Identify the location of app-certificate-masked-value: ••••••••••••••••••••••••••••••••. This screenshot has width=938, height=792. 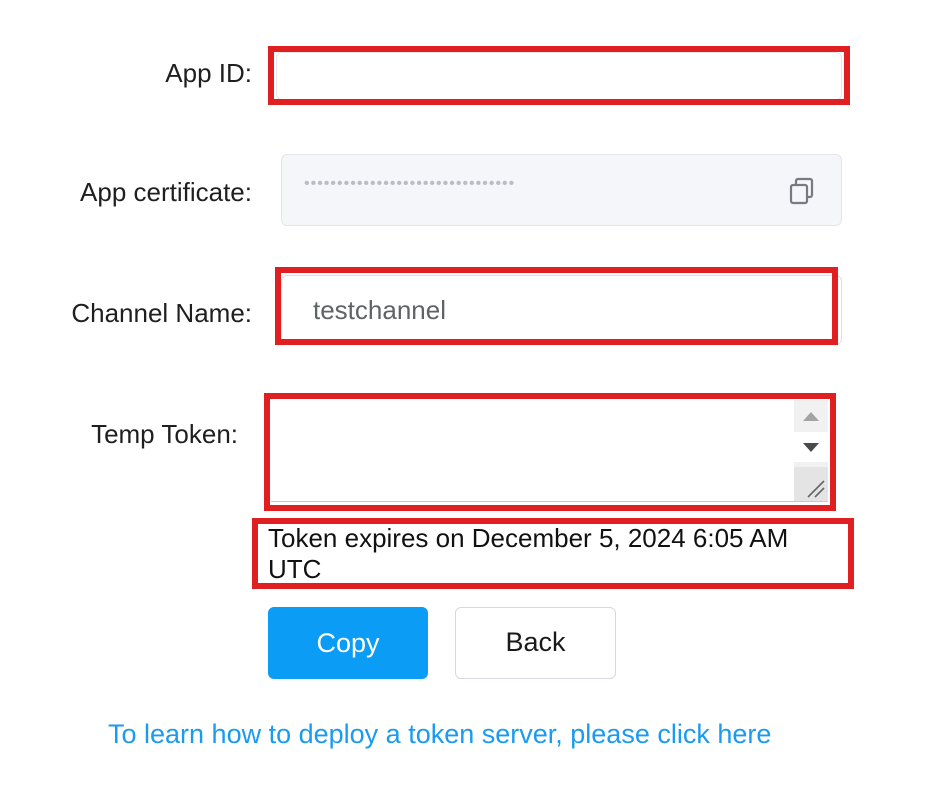
(410, 183).